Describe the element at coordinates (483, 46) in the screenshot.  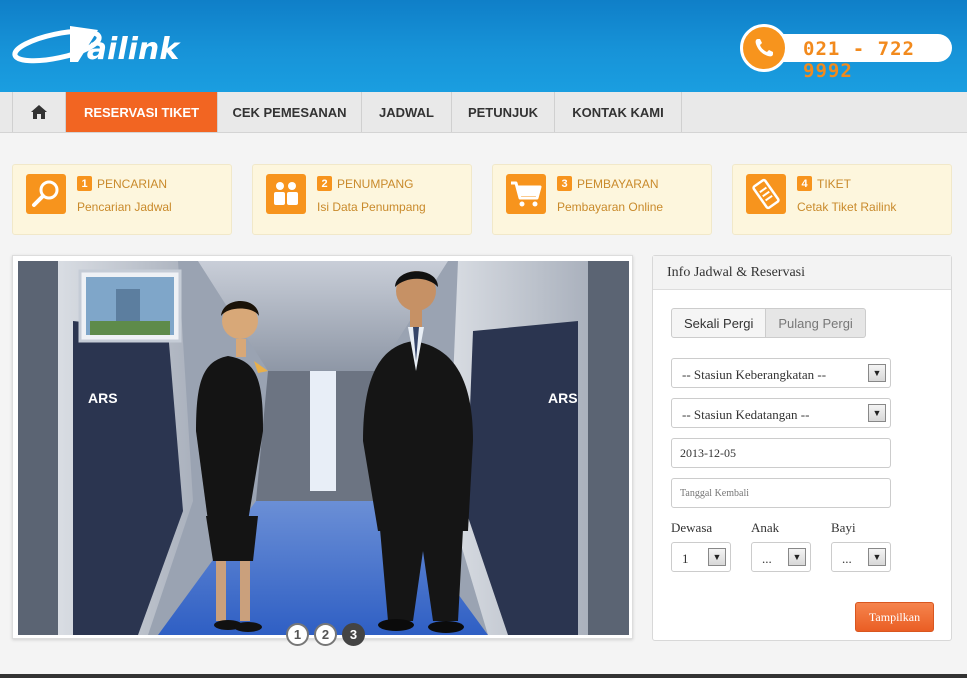
I see `site-header: railink 021 - 722 9992` at that location.